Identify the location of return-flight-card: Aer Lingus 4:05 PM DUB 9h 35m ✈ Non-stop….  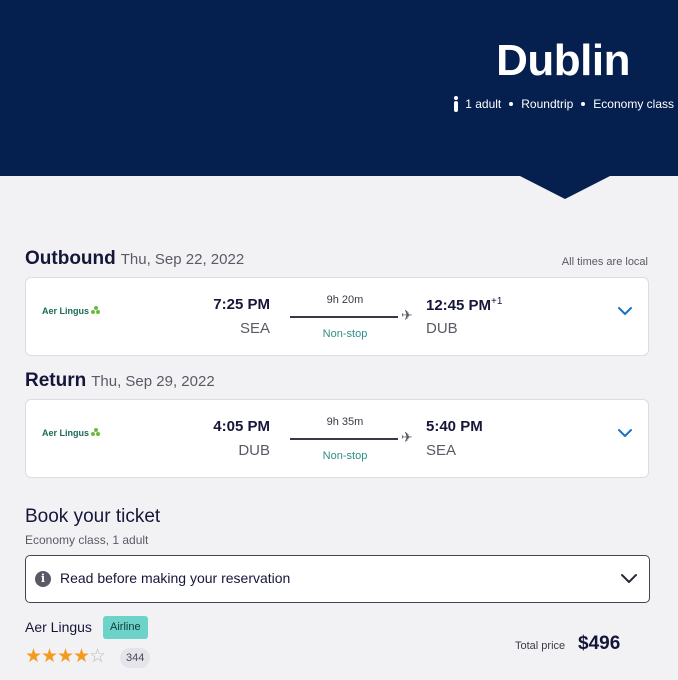
(337, 438).